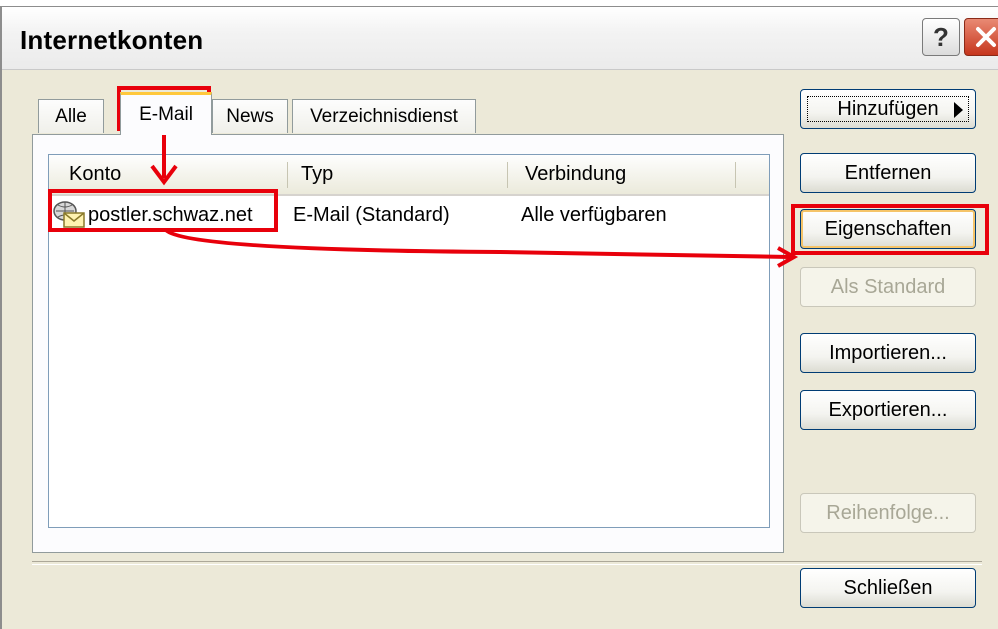  Describe the element at coordinates (619, 174) in the screenshot. I see `column-header-verbindung: Verbindung` at that location.